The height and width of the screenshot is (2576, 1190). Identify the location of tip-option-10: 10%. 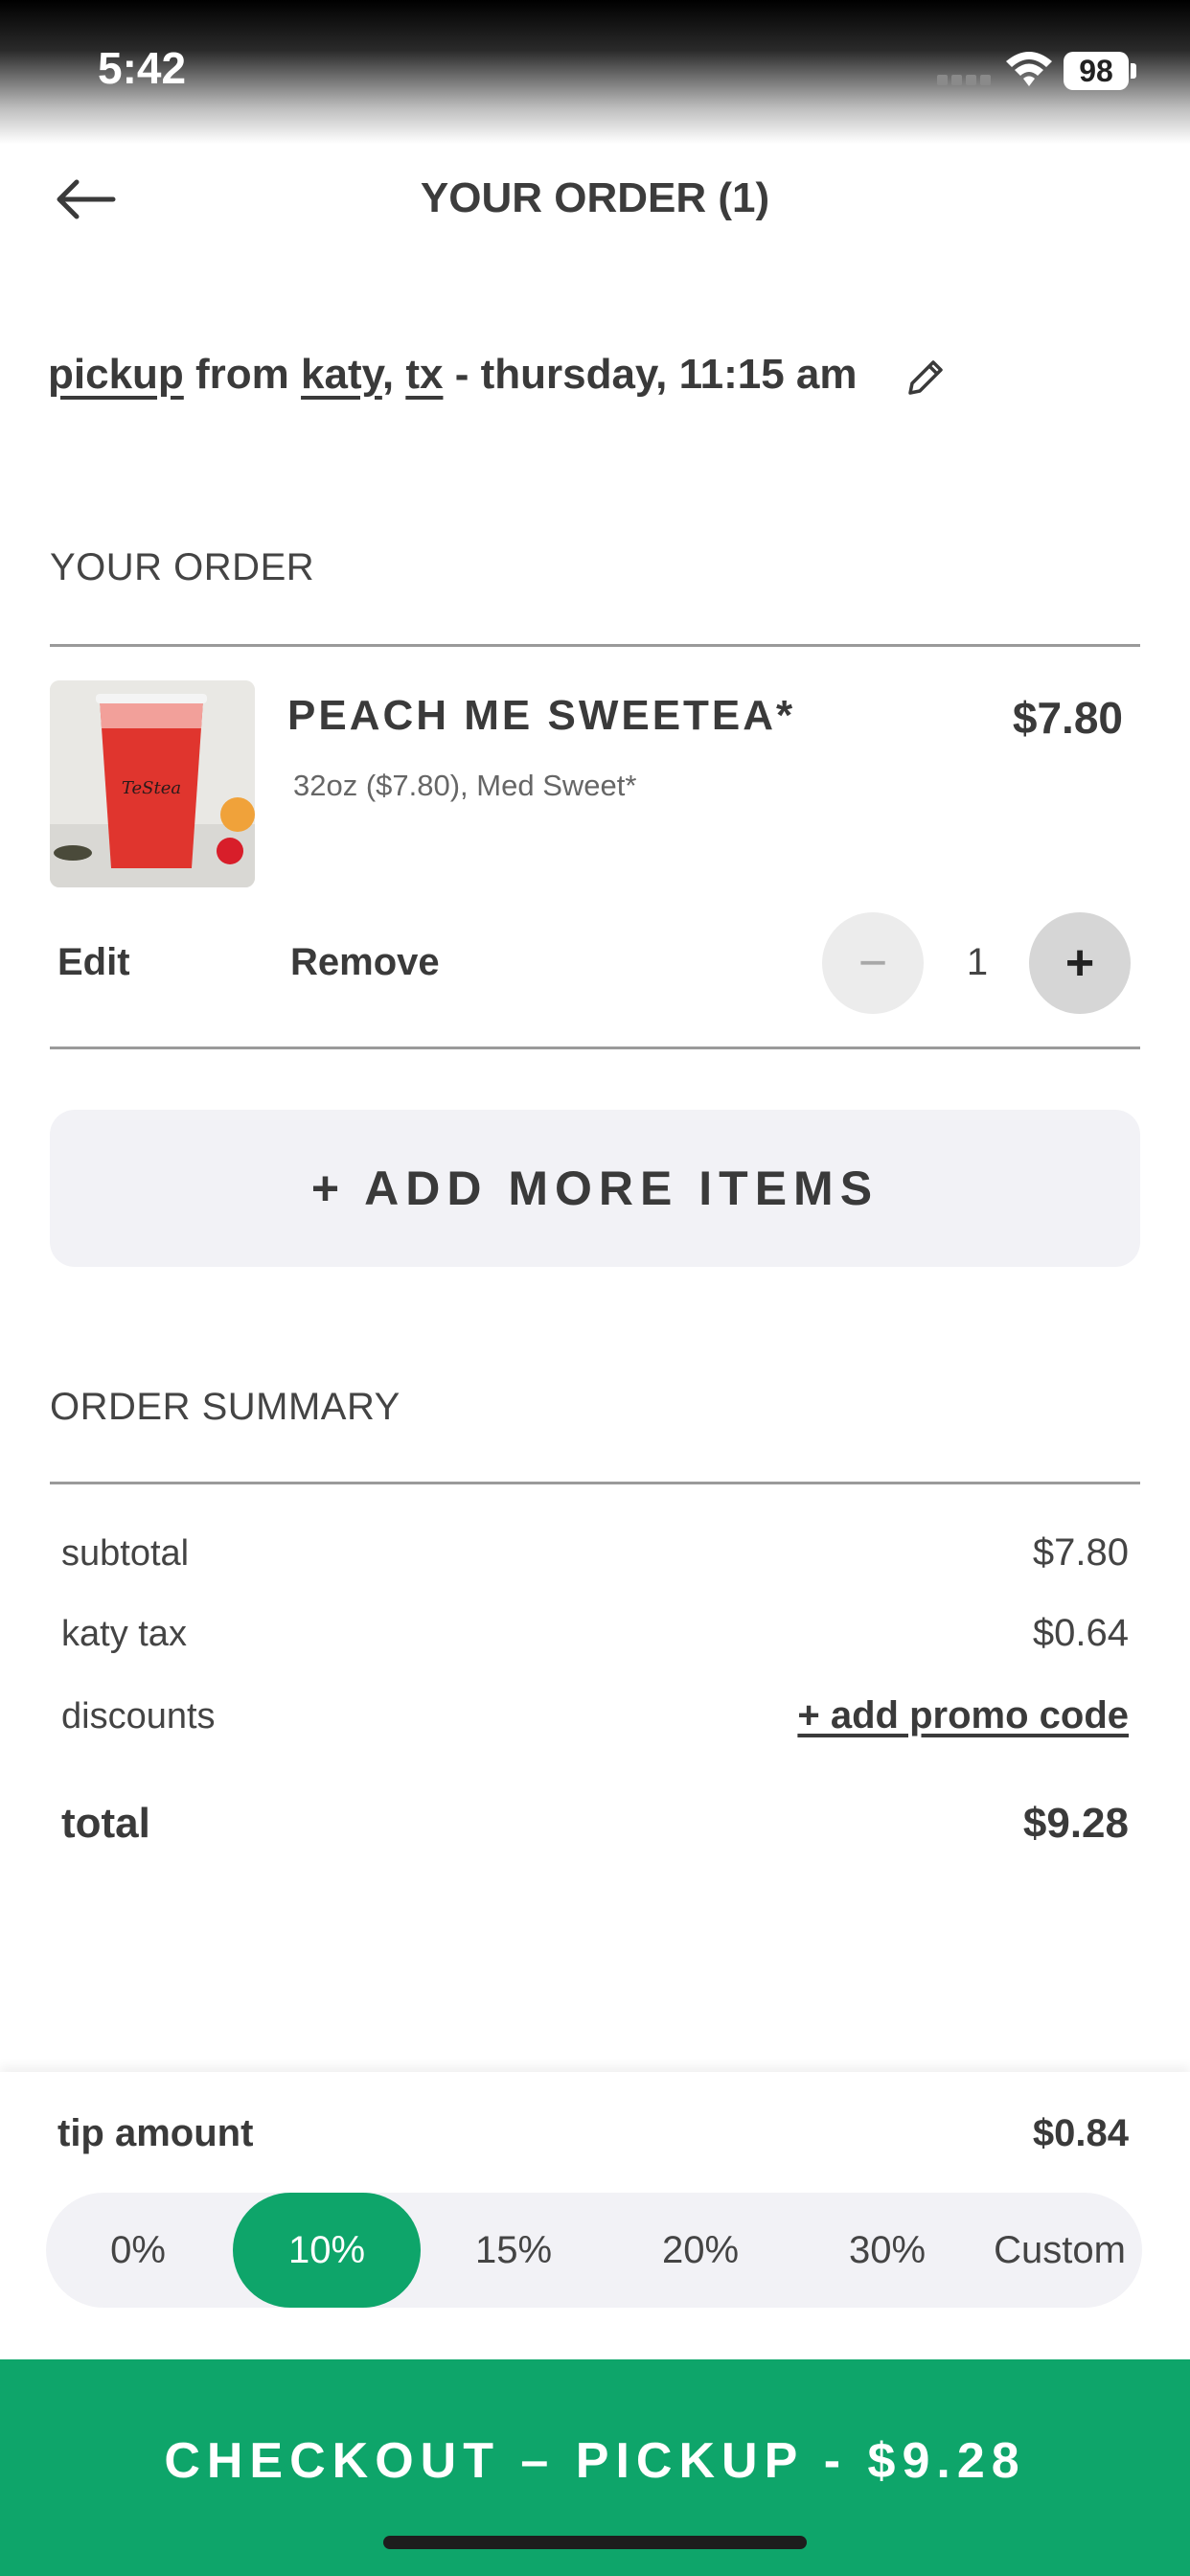
(327, 2250).